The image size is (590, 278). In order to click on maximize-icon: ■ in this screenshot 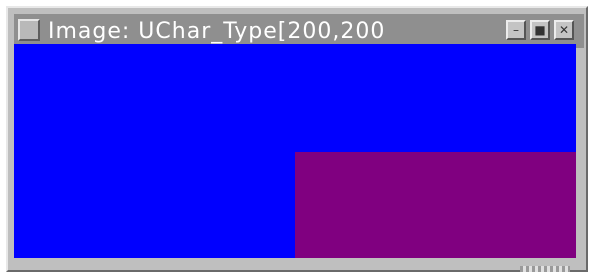, I will do `click(540, 30)`.